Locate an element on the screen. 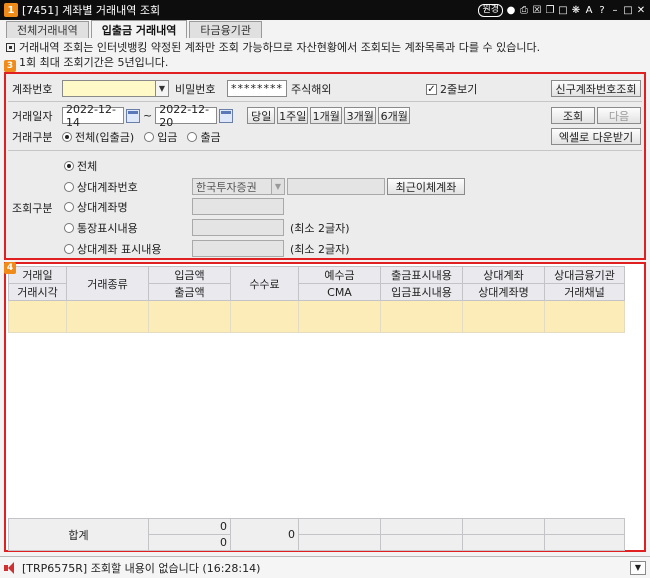 The image size is (650, 578). column-header: 예수금 is located at coordinates (339, 275).